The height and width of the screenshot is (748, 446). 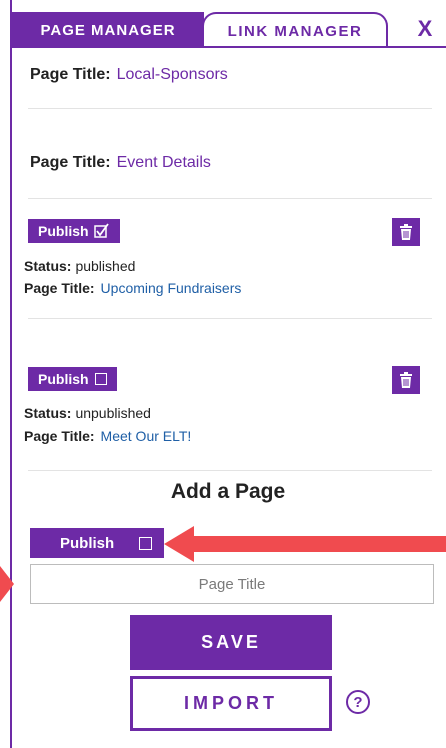 What do you see at coordinates (231, 703) in the screenshot?
I see `import-button: IMPORT` at bounding box center [231, 703].